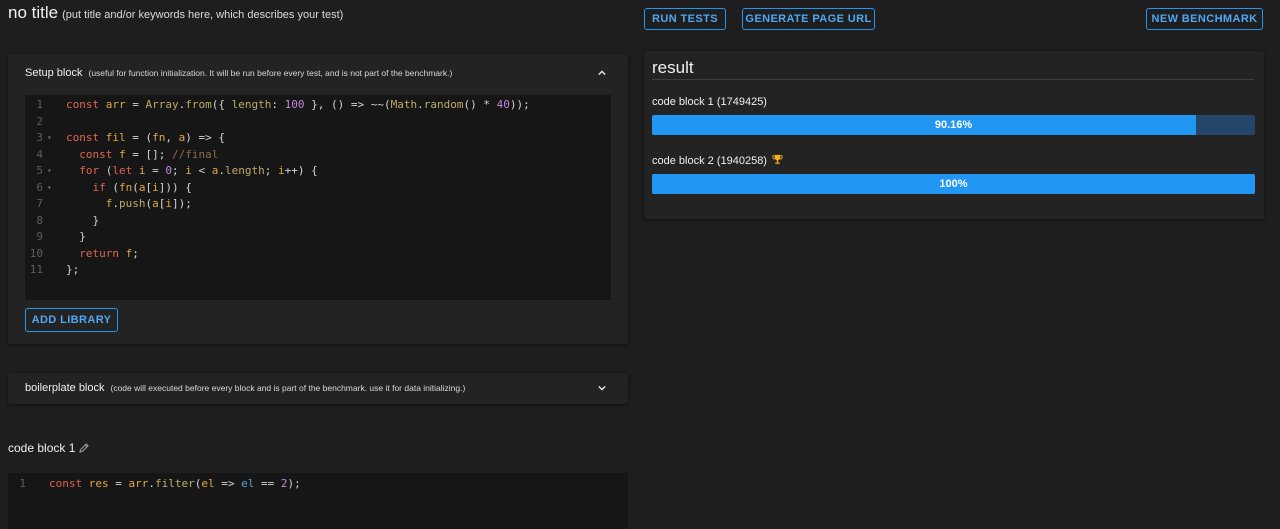 This screenshot has height=529, width=1280. What do you see at coordinates (318, 237) in the screenshot?
I see `code-line: 9 }` at bounding box center [318, 237].